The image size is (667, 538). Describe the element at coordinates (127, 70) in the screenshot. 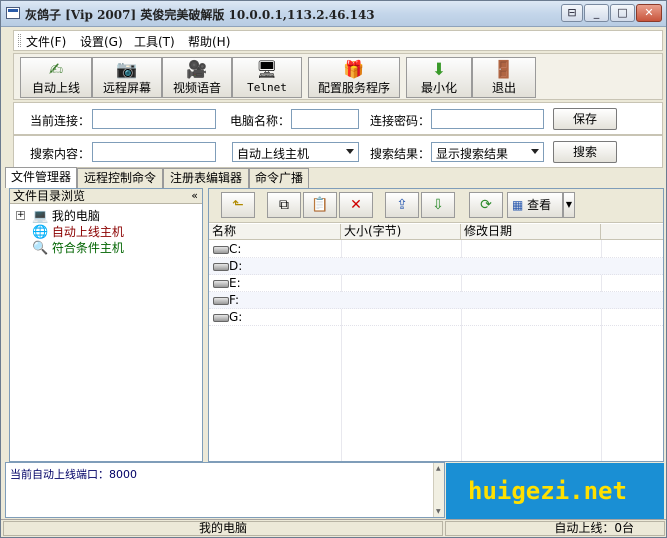

I see `camera-icon: 📷` at that location.